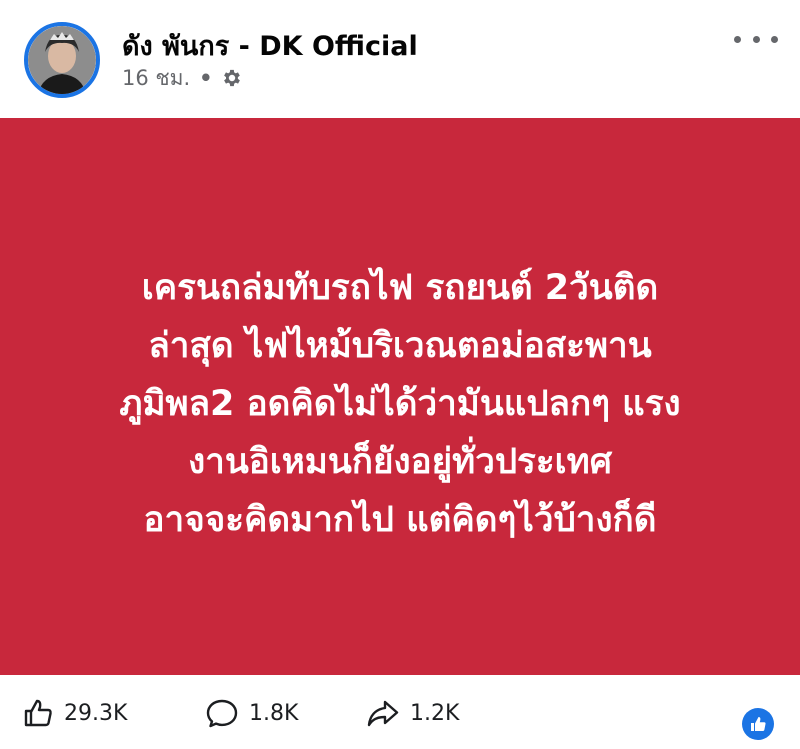 Image resolution: width=800 pixels, height=749 pixels. What do you see at coordinates (400, 346) in the screenshot?
I see `card-line: ล่าสุด ไฟไหม้บริเวณตอม่อสะพาน` at bounding box center [400, 346].